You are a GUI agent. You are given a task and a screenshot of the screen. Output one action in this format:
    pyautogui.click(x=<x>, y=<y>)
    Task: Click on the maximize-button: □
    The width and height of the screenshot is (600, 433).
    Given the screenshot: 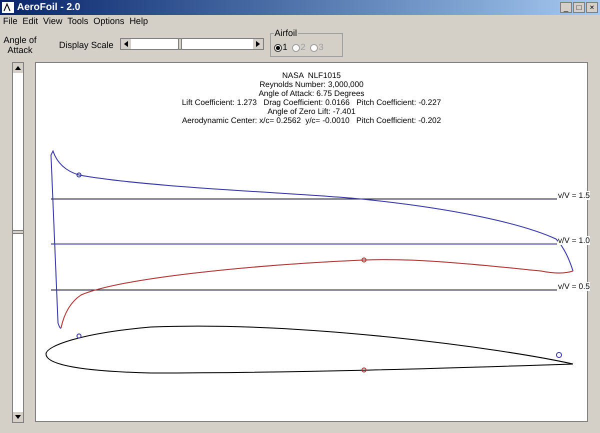 What is the action you would take?
    pyautogui.click(x=579, y=7)
    